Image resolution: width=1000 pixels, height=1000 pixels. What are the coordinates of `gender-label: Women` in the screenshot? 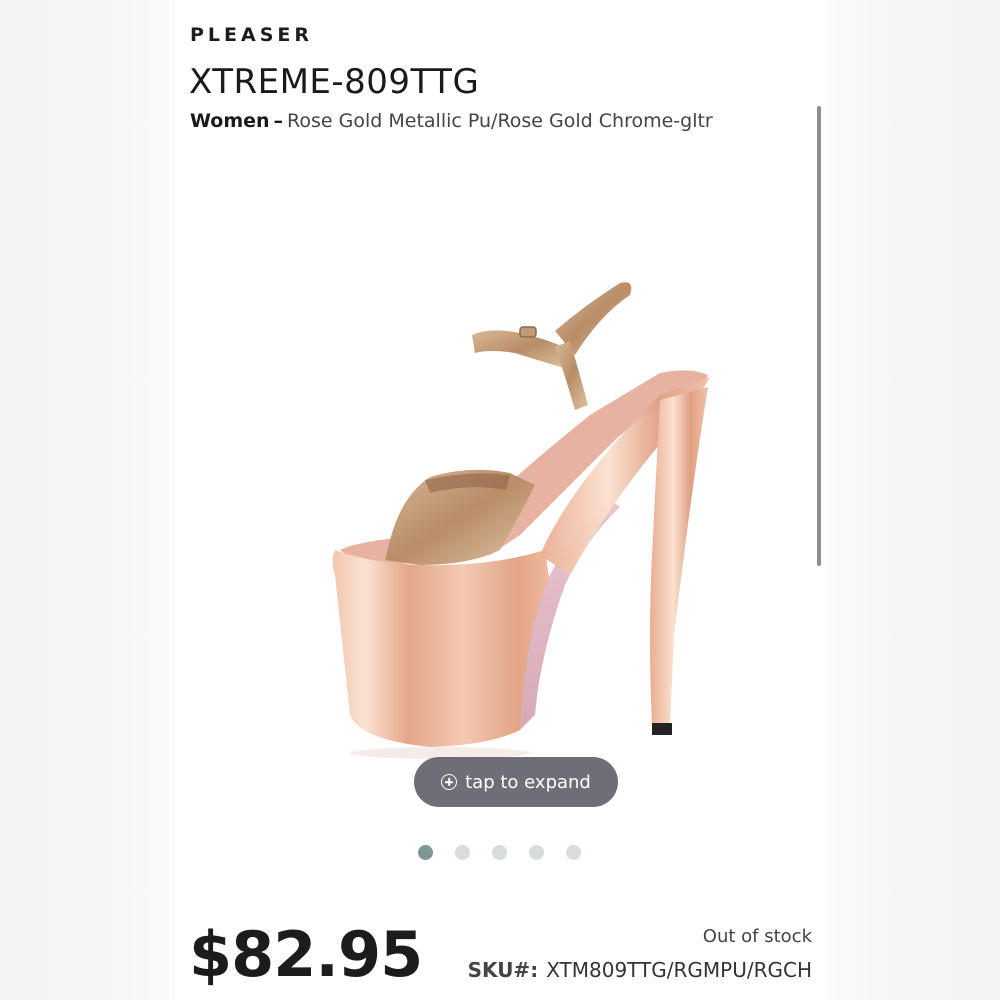 It's located at (230, 121).